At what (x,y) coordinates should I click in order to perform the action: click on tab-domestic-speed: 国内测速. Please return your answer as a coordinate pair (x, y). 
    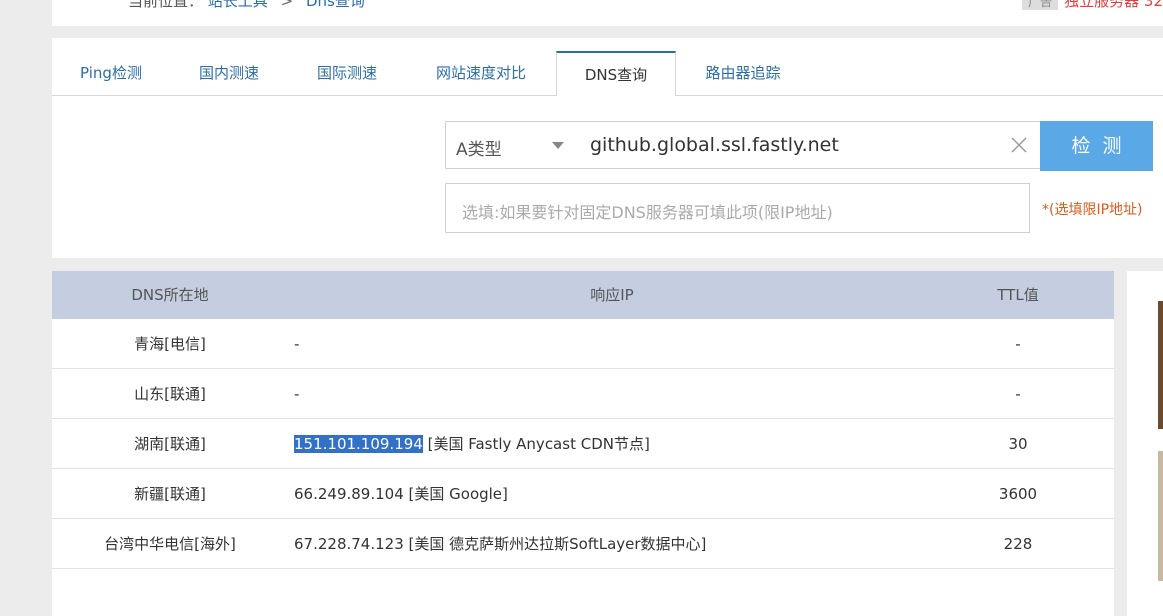
    Looking at the image, I should click on (229, 73).